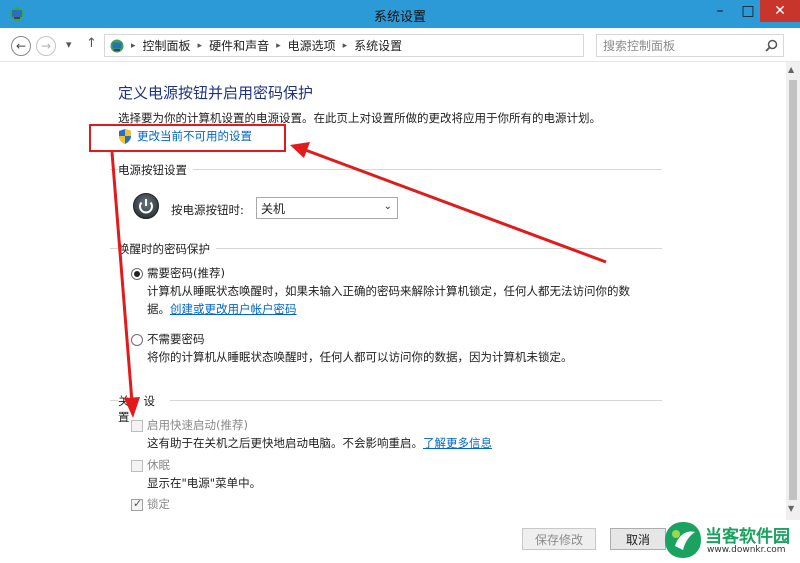  I want to click on power-button-action-select: 关机 ⌄, so click(327, 208).